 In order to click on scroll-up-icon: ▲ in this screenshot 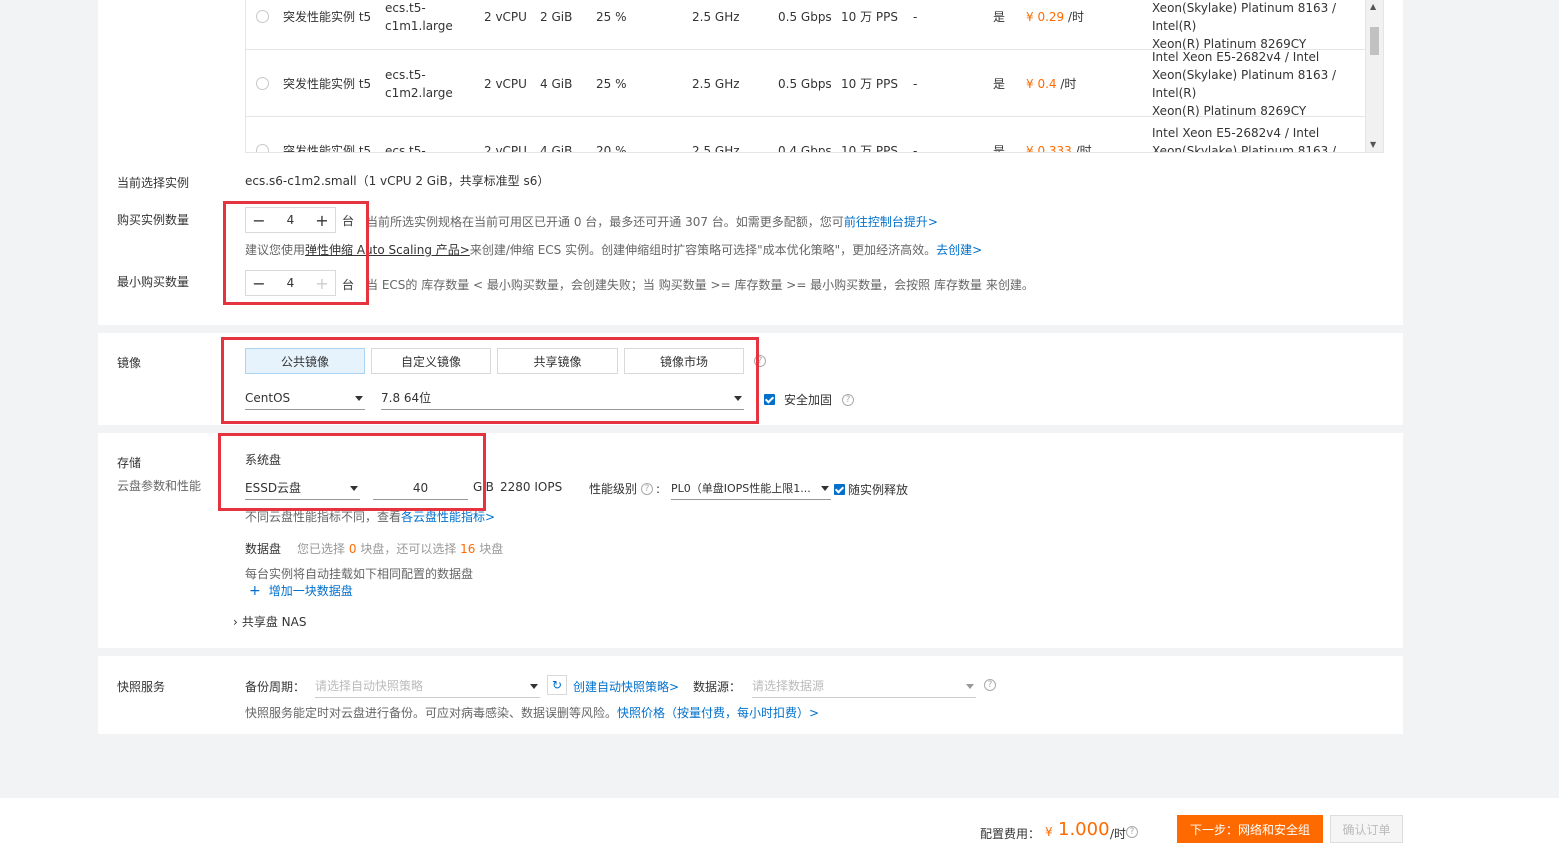, I will do `click(1373, 6)`.